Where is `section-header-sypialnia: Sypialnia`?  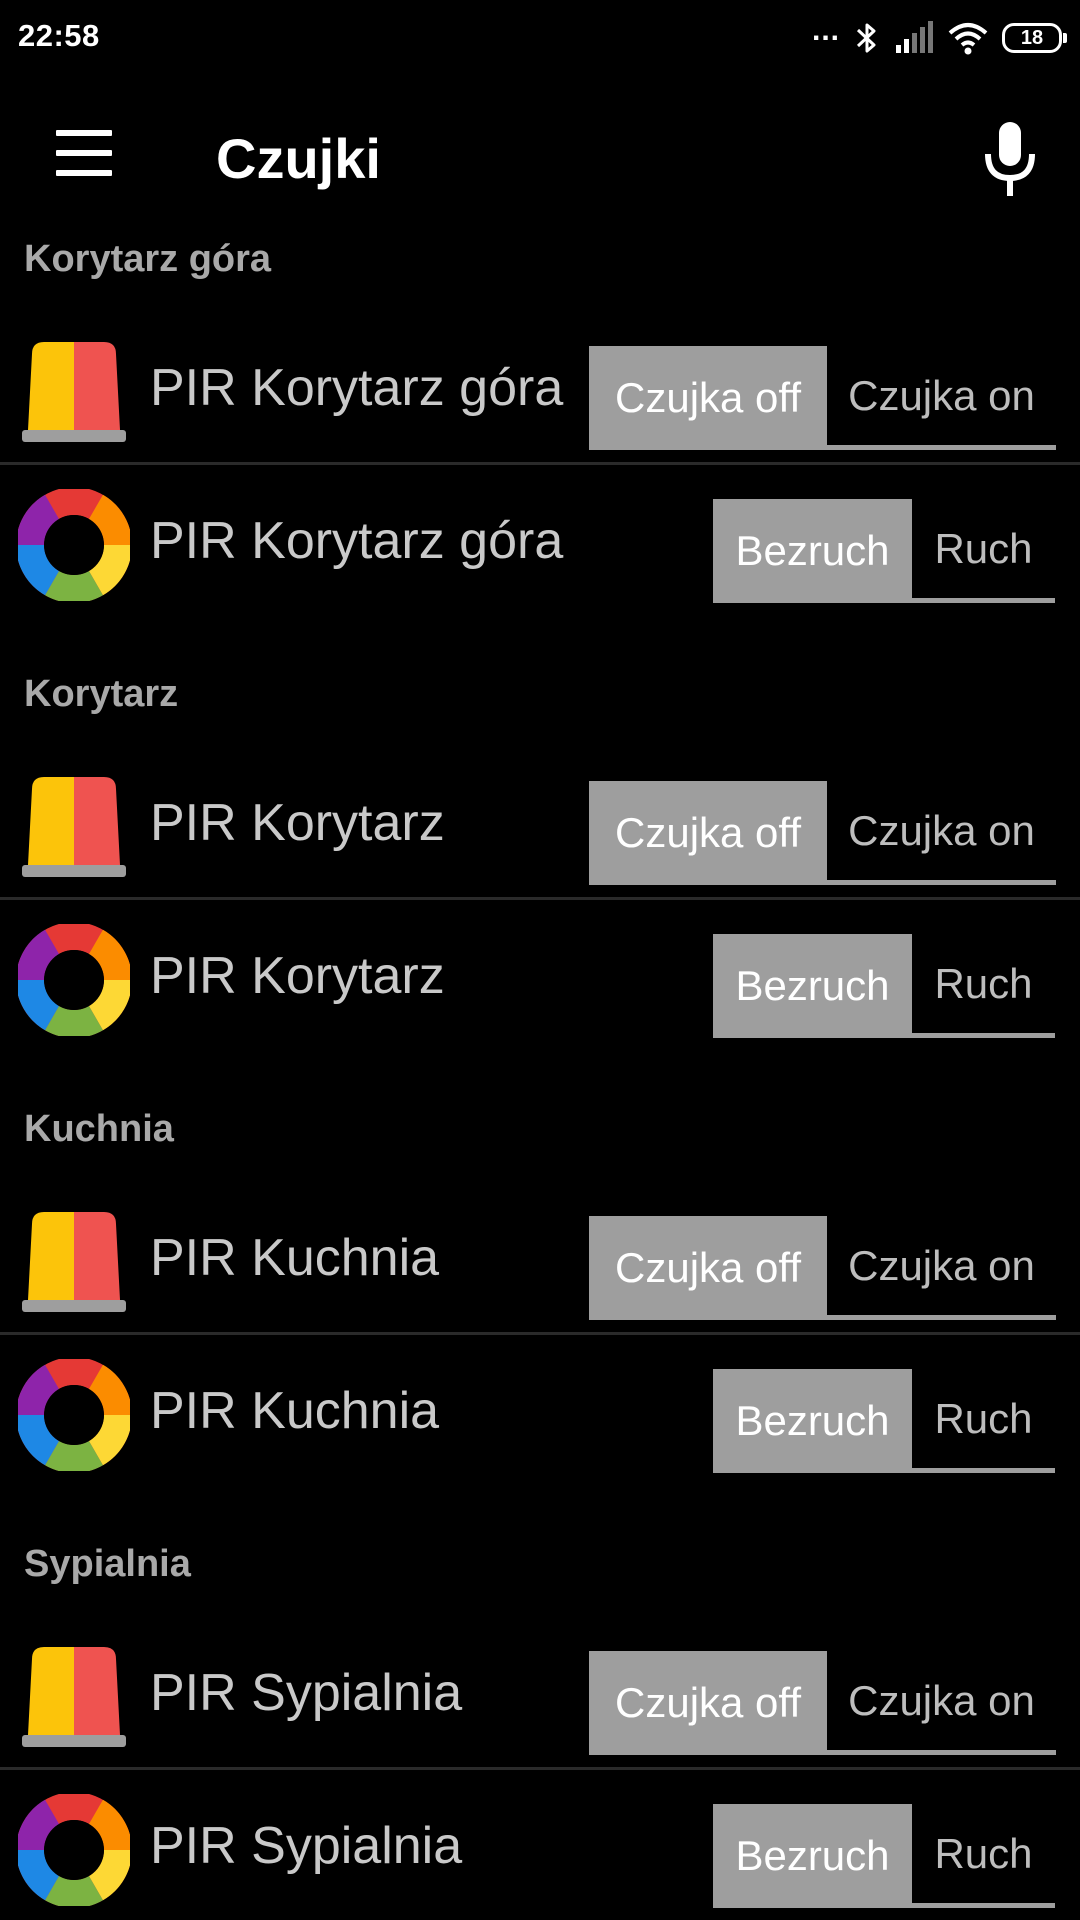 section-header-sypialnia: Sypialnia is located at coordinates (107, 1564).